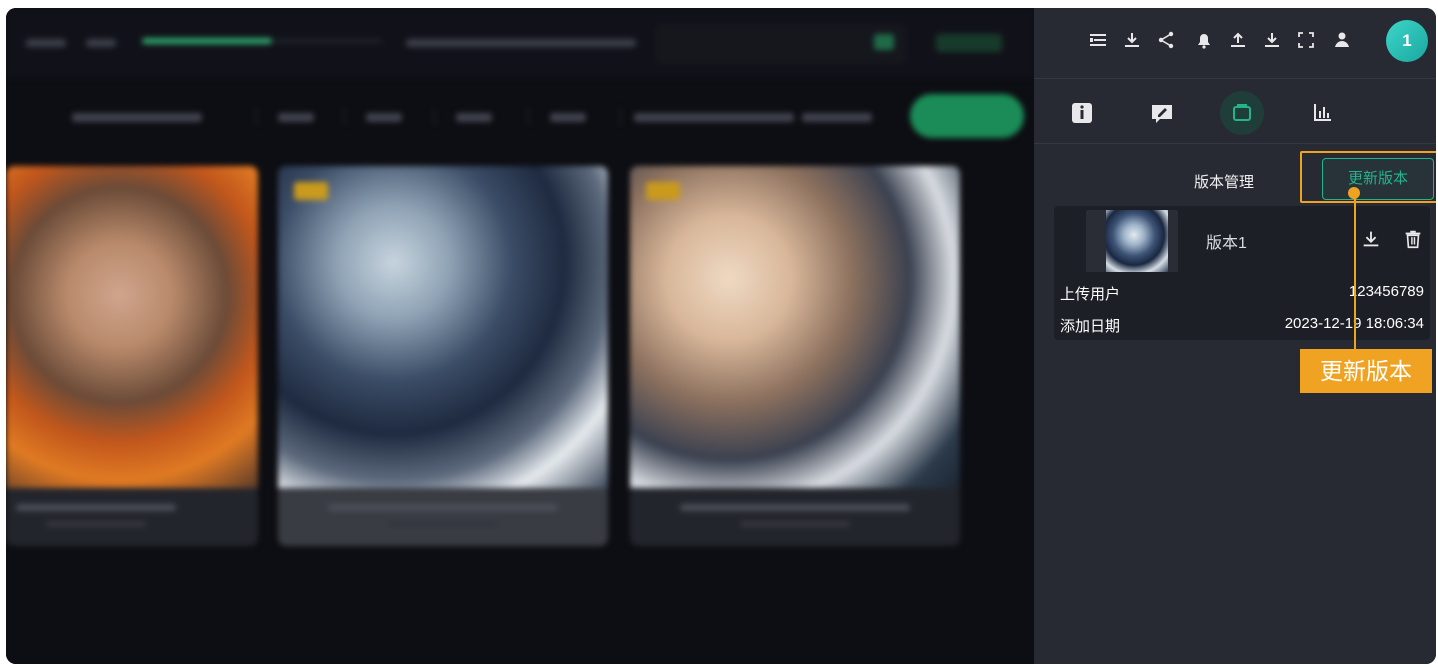  I want to click on uploader-label: 上传用户, so click(1090, 294).